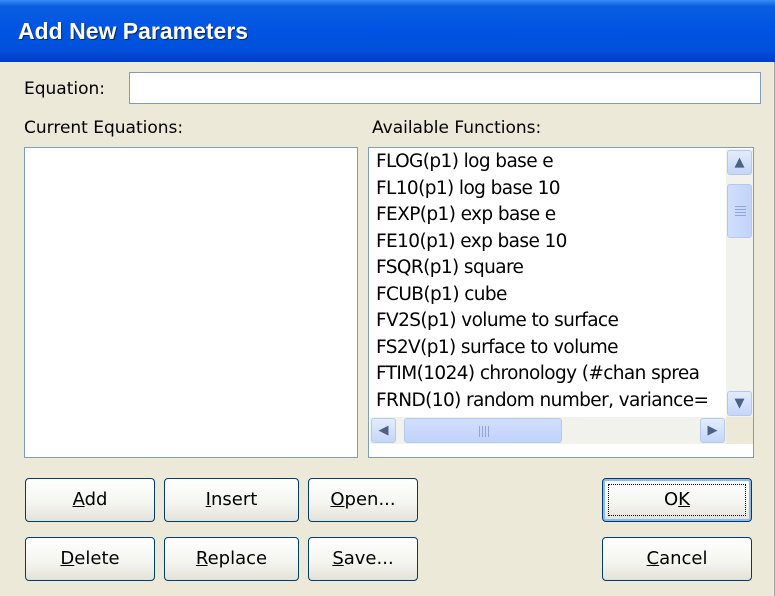 The width and height of the screenshot is (775, 596). I want to click on function-list-item: FTIM(1024) chronology (#chan sprea, so click(548, 374).